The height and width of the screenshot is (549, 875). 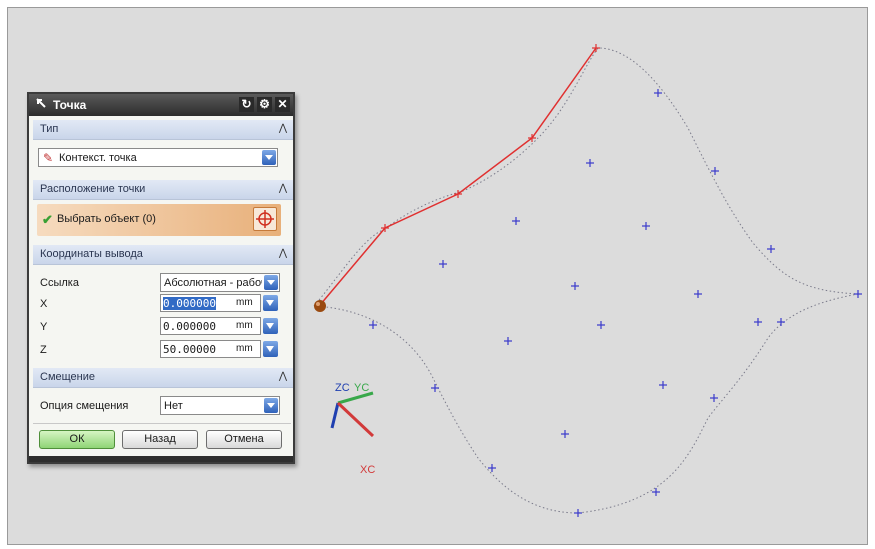 What do you see at coordinates (163, 255) in the screenshot?
I see `section-output-header: Координаты вывода ⋀` at bounding box center [163, 255].